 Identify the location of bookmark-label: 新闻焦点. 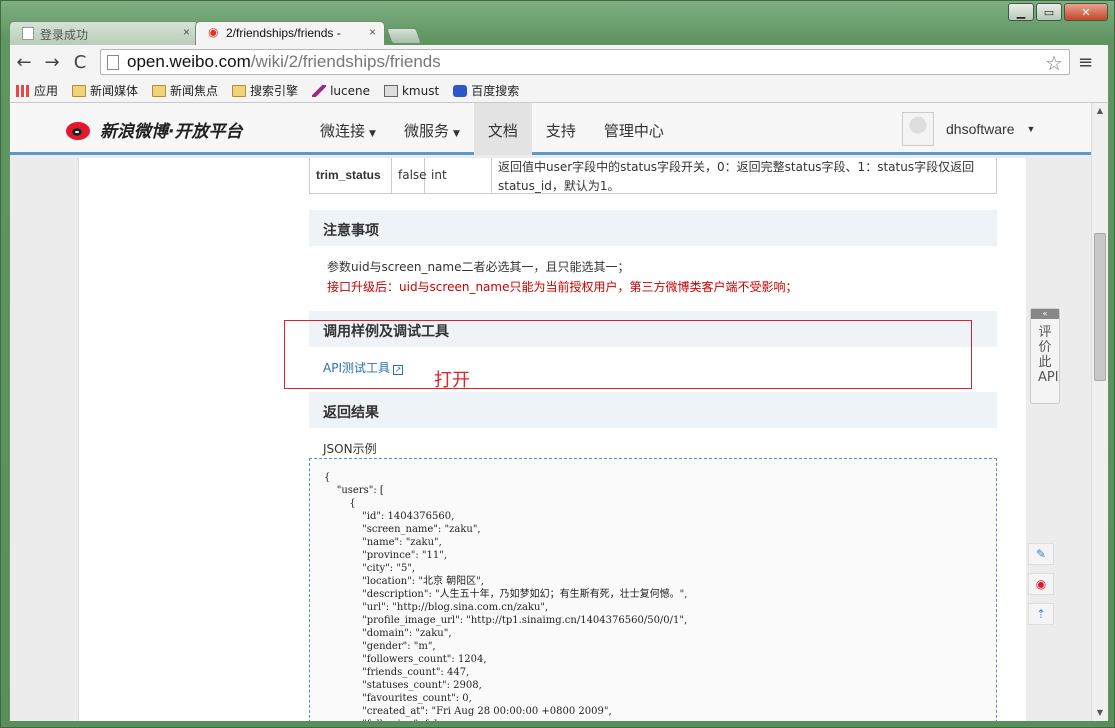
(194, 91).